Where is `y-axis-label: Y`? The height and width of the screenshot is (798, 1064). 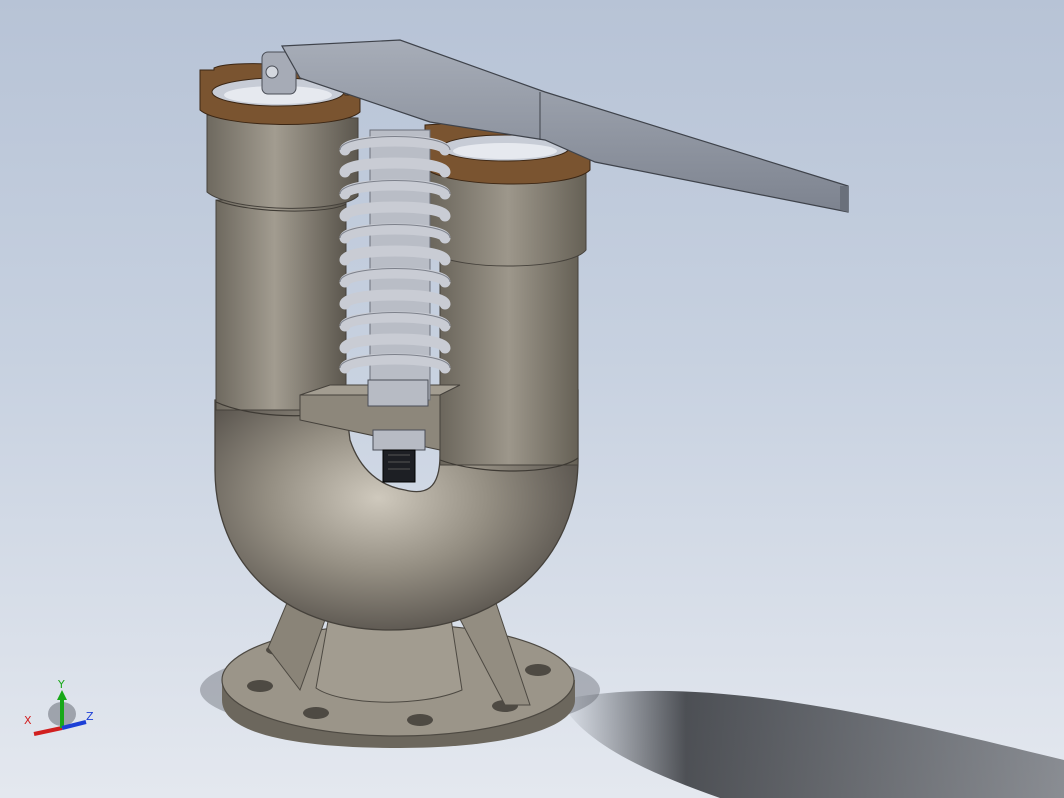
y-axis-label: Y is located at coordinates (61, 684).